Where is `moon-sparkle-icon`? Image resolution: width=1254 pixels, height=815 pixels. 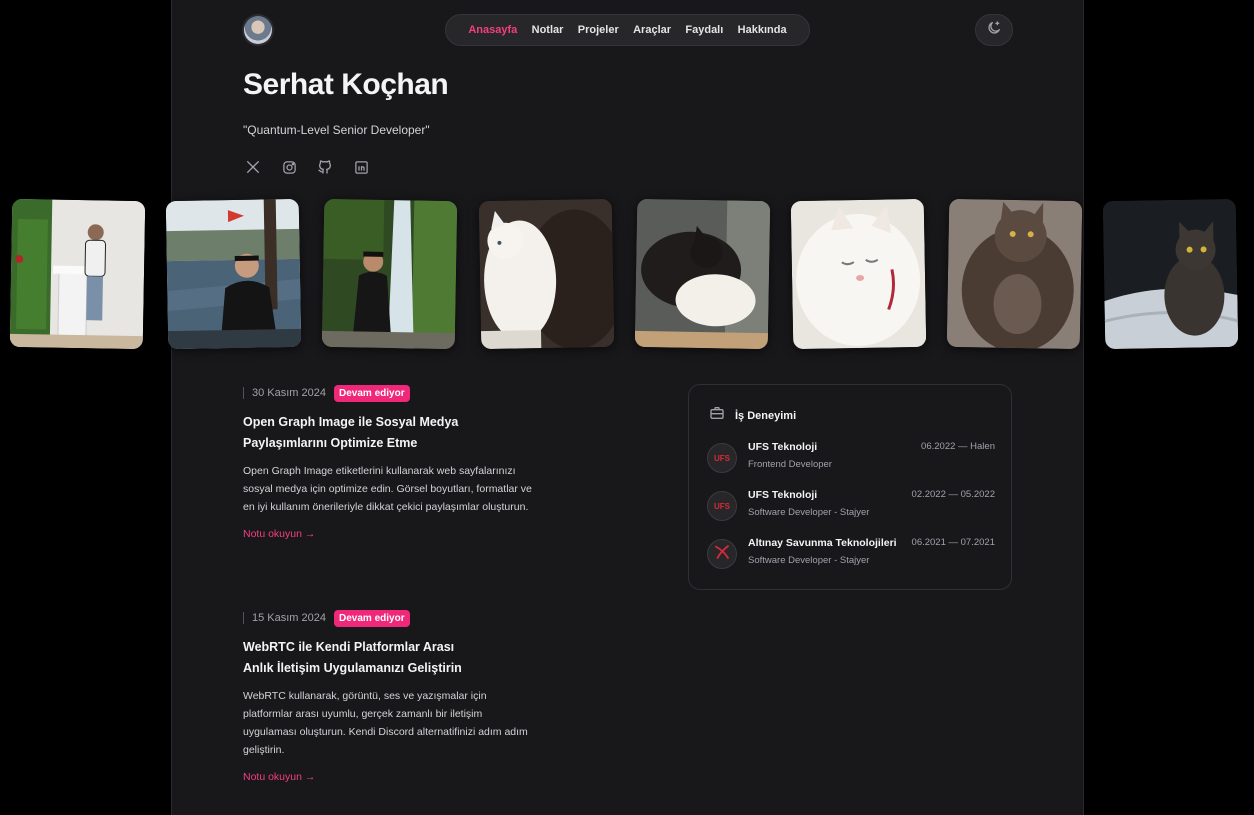 moon-sparkle-icon is located at coordinates (994, 30).